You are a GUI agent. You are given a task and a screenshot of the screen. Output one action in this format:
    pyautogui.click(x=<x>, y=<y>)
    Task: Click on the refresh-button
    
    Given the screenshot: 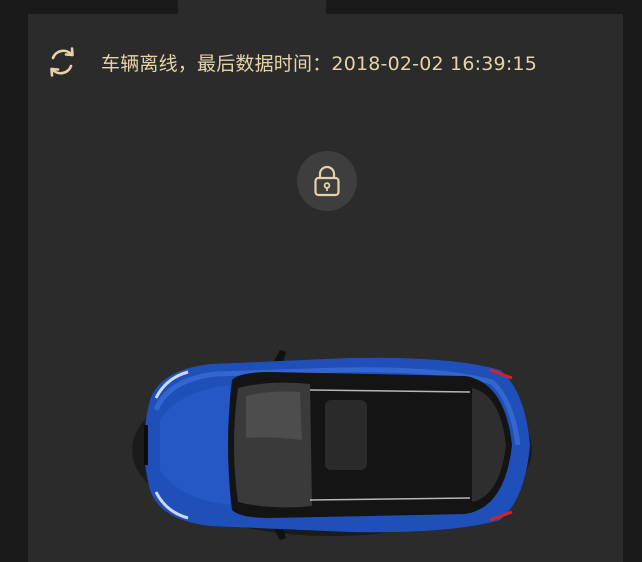 What is the action you would take?
    pyautogui.click(x=62, y=62)
    